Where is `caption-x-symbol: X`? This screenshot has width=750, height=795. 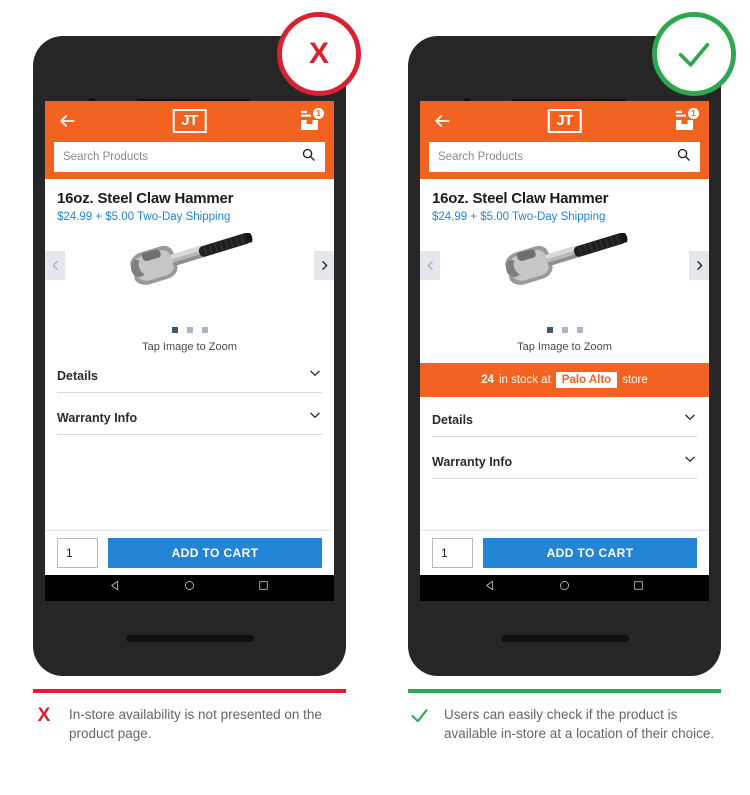 caption-x-symbol: X is located at coordinates (44, 715).